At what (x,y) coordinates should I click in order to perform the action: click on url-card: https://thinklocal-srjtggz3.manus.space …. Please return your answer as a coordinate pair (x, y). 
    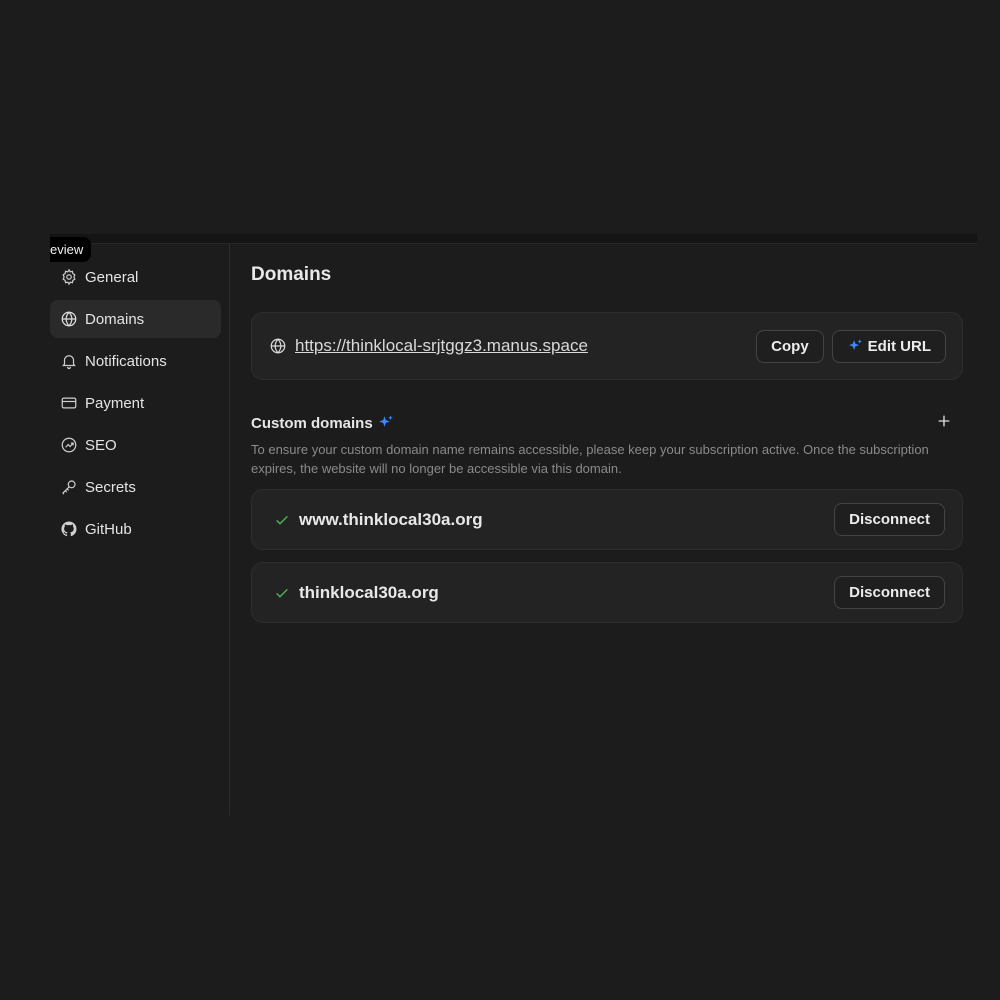
    Looking at the image, I should click on (607, 346).